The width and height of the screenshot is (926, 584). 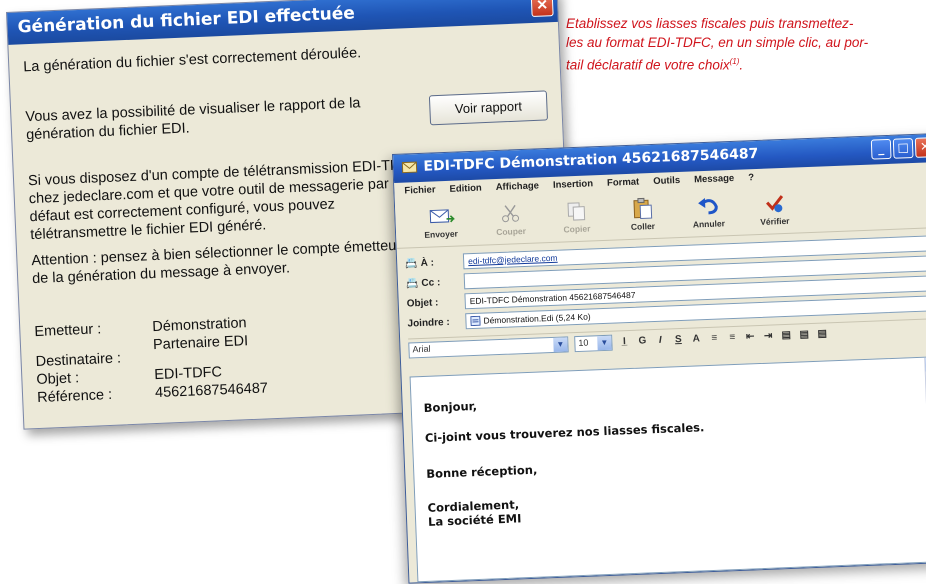 I want to click on menu-outils: Outils, so click(x=666, y=182).